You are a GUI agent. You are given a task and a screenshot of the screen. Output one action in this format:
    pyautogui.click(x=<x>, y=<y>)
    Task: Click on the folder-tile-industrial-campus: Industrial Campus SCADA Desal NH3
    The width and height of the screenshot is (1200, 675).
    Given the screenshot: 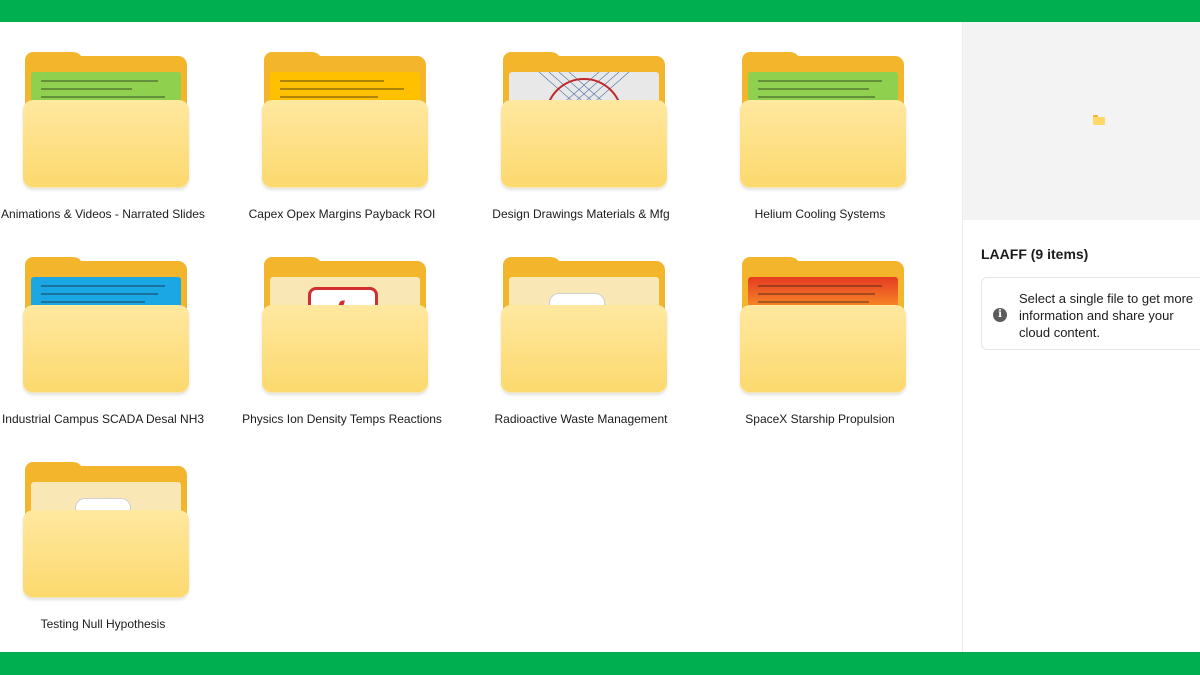 What is the action you would take?
    pyautogui.click(x=103, y=327)
    